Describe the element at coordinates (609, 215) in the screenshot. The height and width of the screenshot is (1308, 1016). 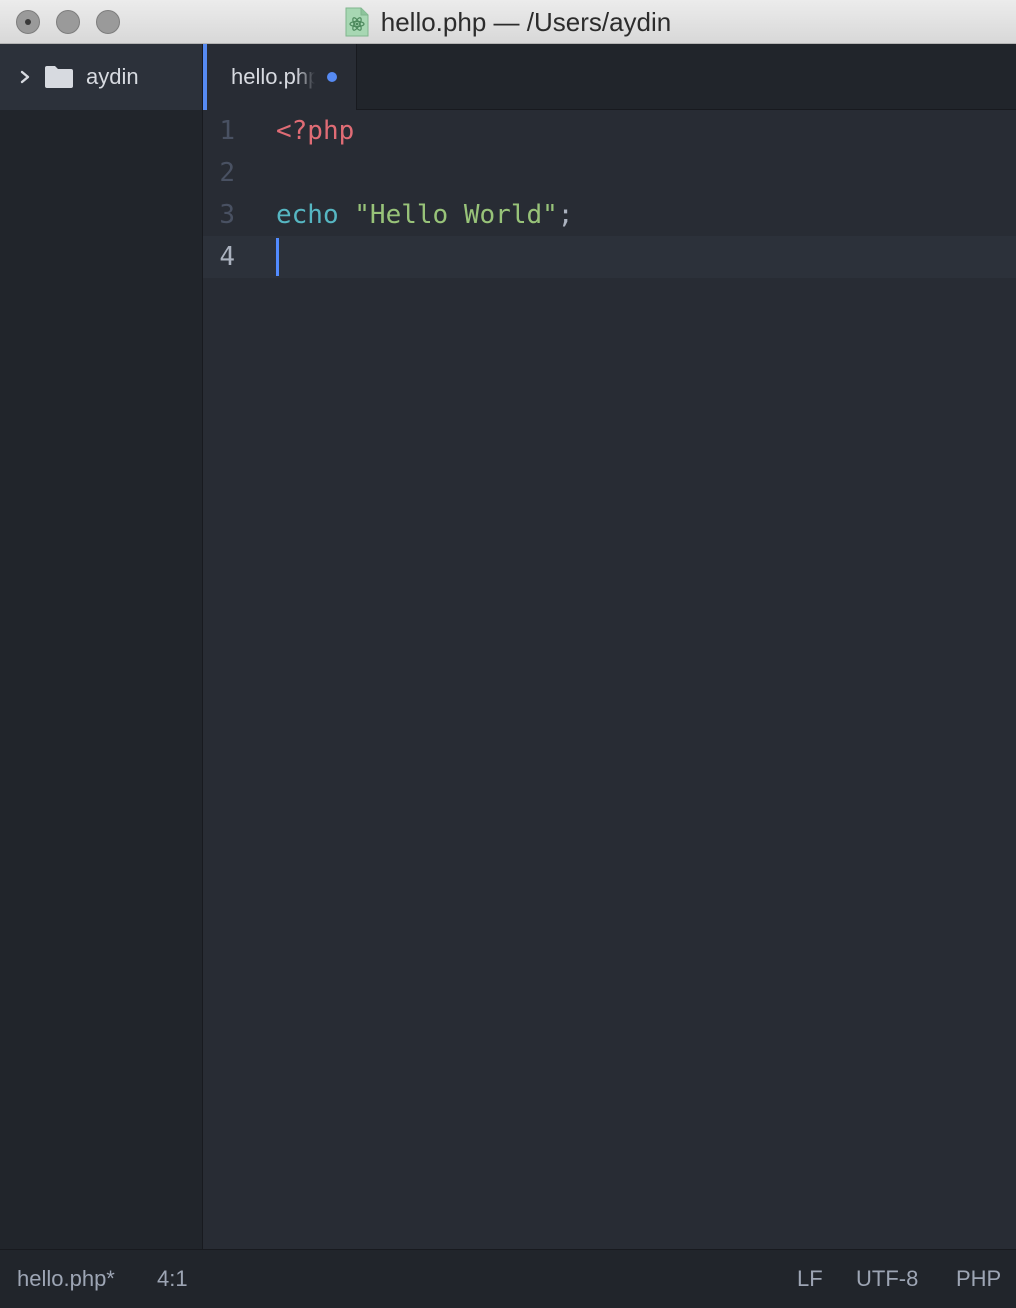
I see `editor-line: 3 echo "Hello World";` at that location.